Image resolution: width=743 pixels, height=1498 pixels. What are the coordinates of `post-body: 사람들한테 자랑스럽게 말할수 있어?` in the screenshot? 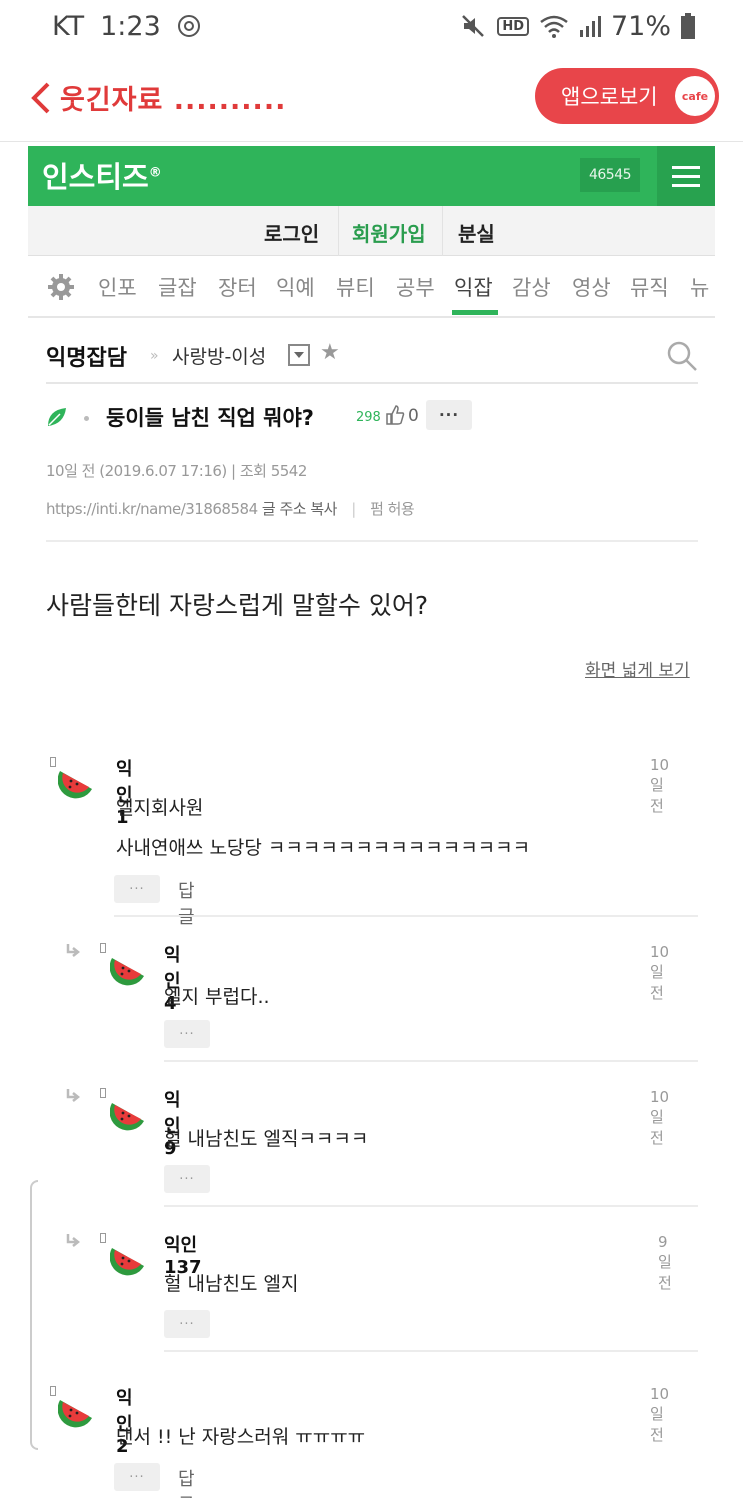 It's located at (237, 605).